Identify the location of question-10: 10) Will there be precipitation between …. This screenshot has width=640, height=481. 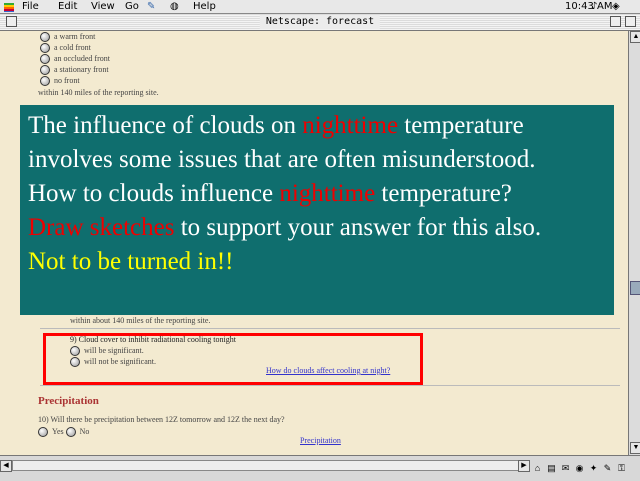
(161, 419).